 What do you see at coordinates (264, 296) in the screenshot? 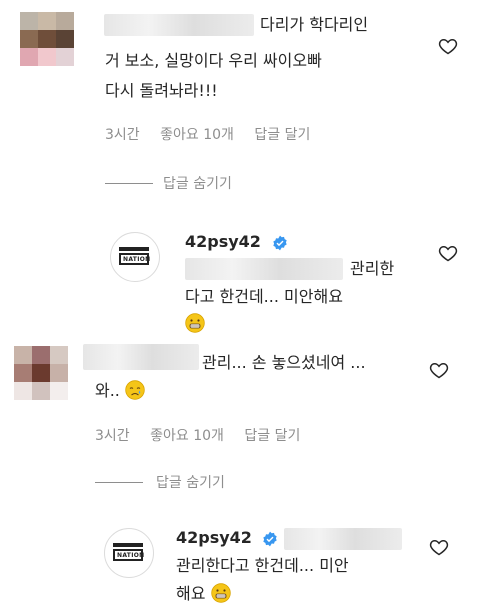
I see `reply-text-line: 다고 한건데... 미안해요` at bounding box center [264, 296].